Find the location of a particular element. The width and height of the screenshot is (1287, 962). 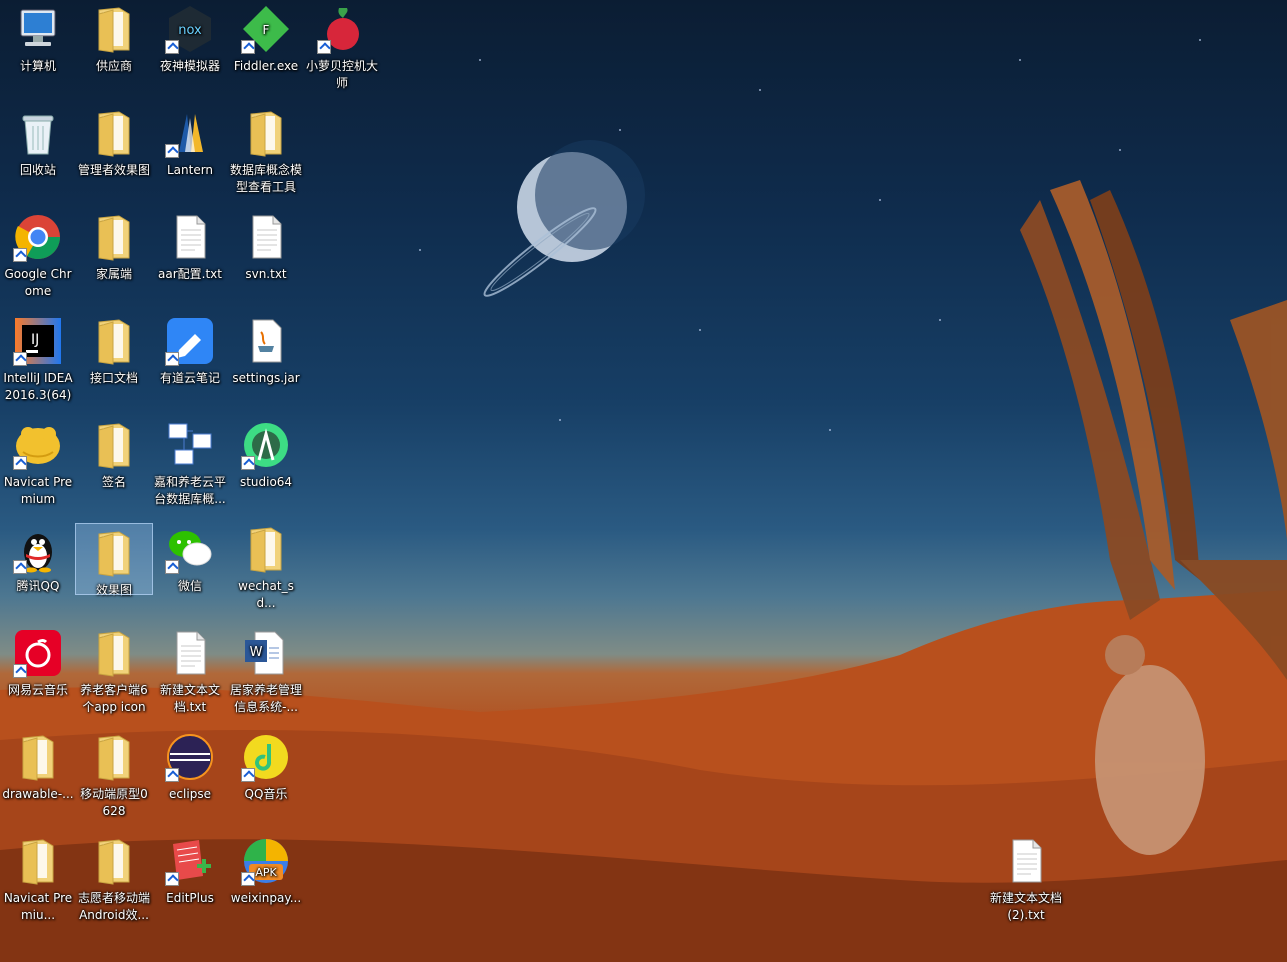

editplus-icon is located at coordinates (190, 861).